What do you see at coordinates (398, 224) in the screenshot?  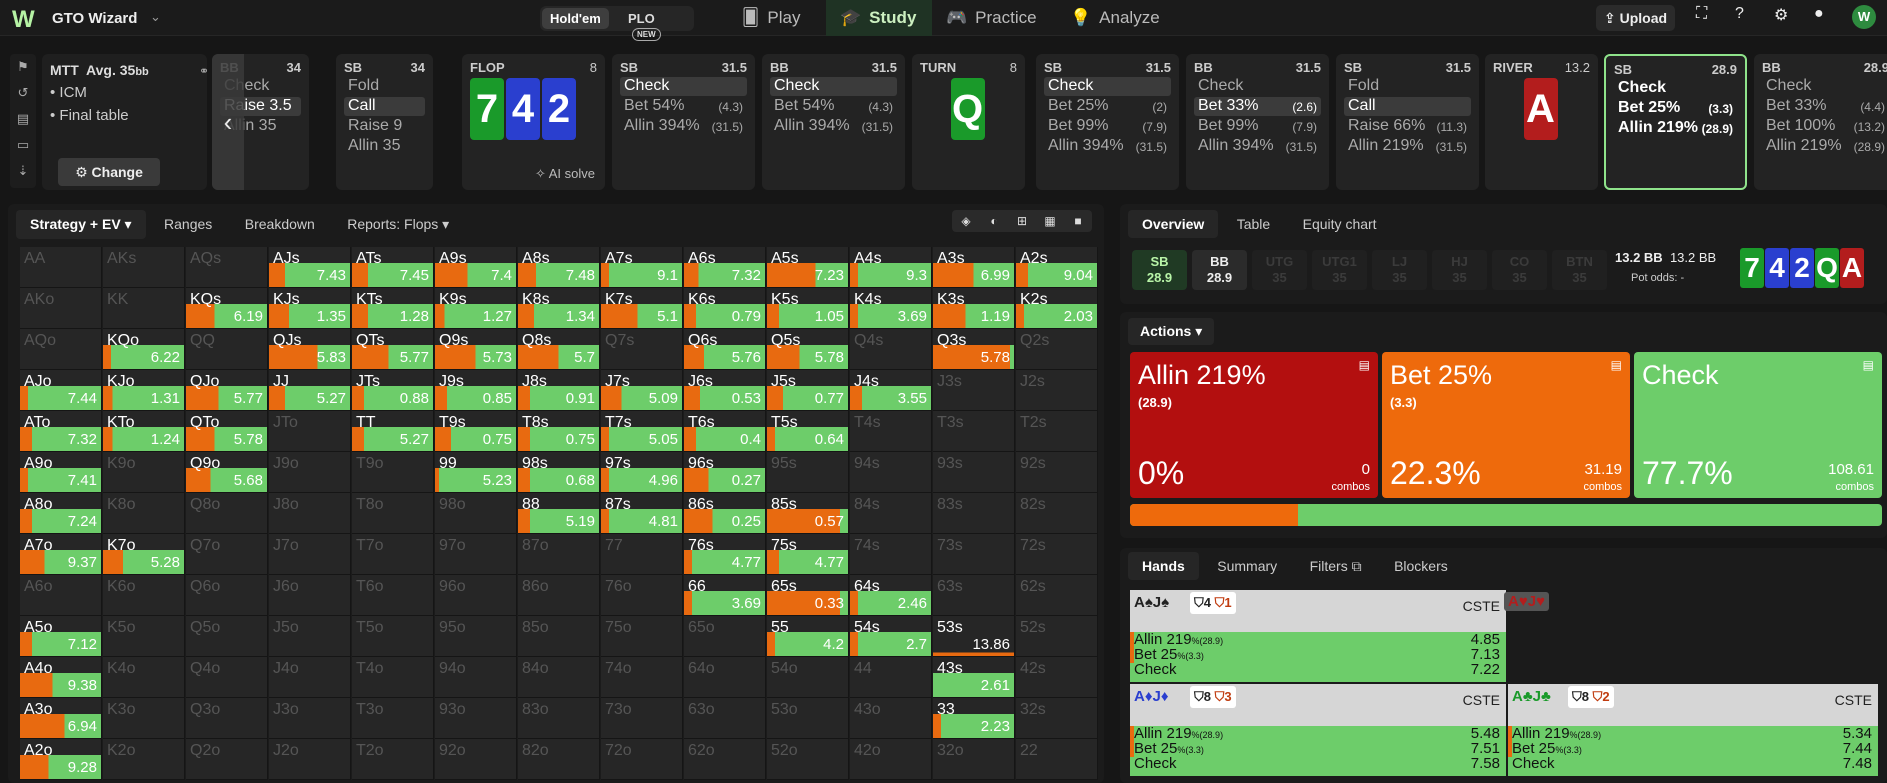 I see `tab-reports-flops: Reports: Flops ▾` at bounding box center [398, 224].